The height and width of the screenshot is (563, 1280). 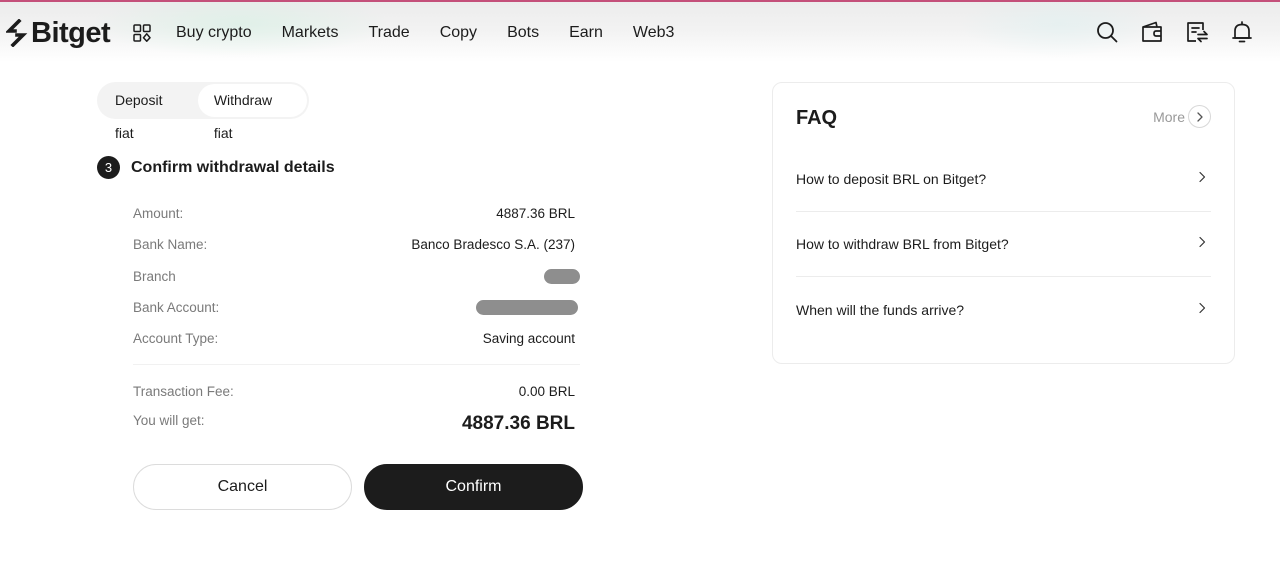 I want to click on detail-row-fee: Transaction Fee: 0.00 BRL, so click(x=356, y=390).